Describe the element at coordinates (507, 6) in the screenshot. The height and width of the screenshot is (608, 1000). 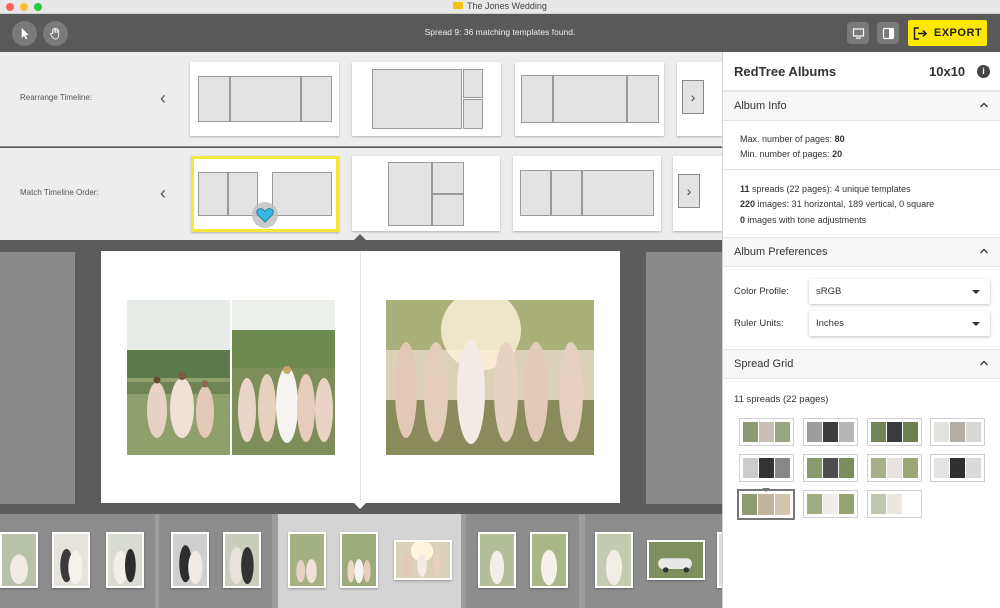
I see `window-title-text: The Jones Wedding` at that location.